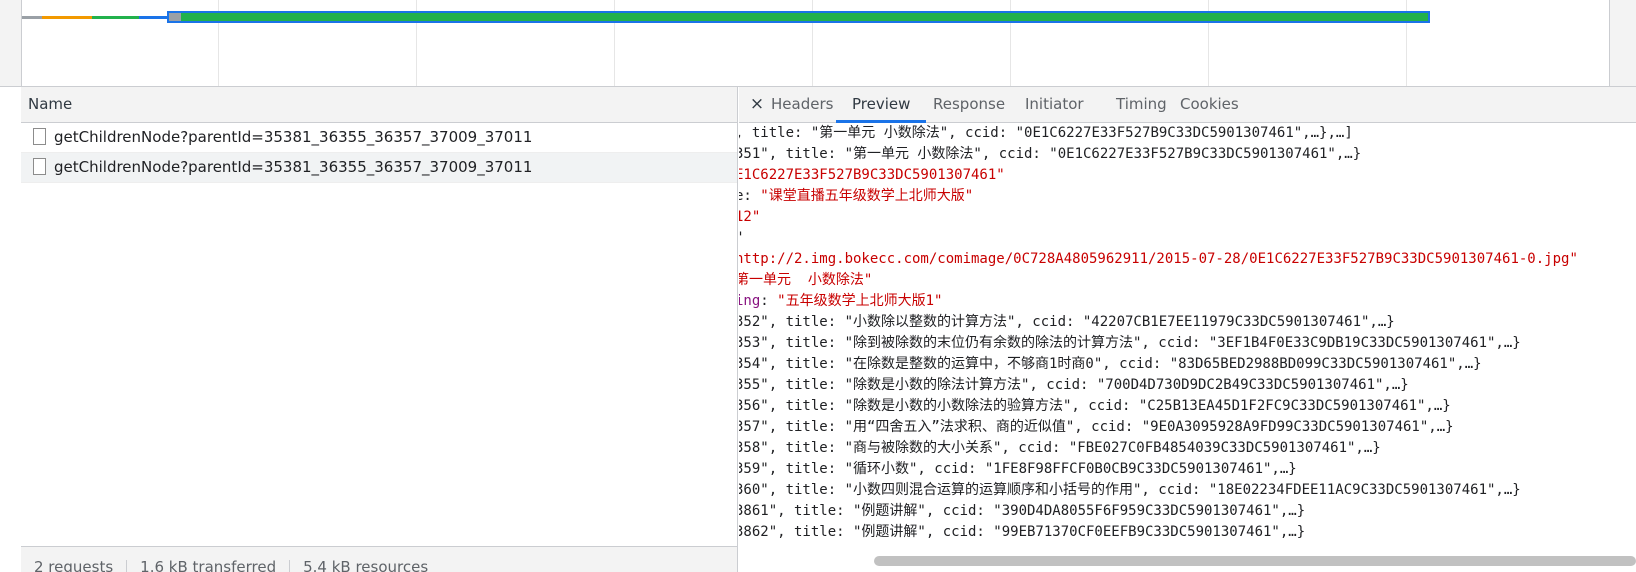  Describe the element at coordinates (769, 301) in the screenshot. I see `json-text: :` at that location.